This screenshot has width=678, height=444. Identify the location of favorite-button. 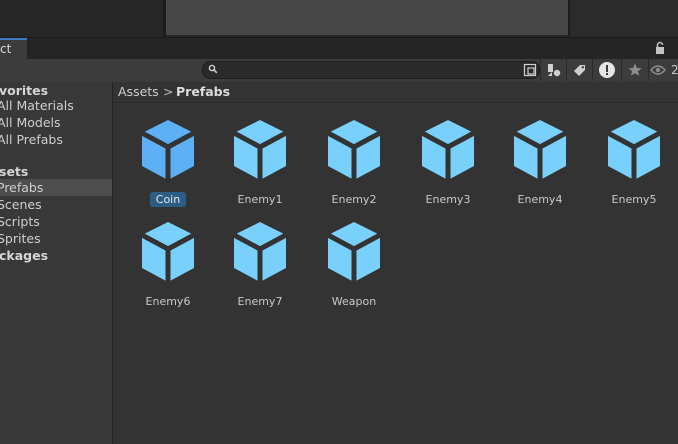
(635, 70).